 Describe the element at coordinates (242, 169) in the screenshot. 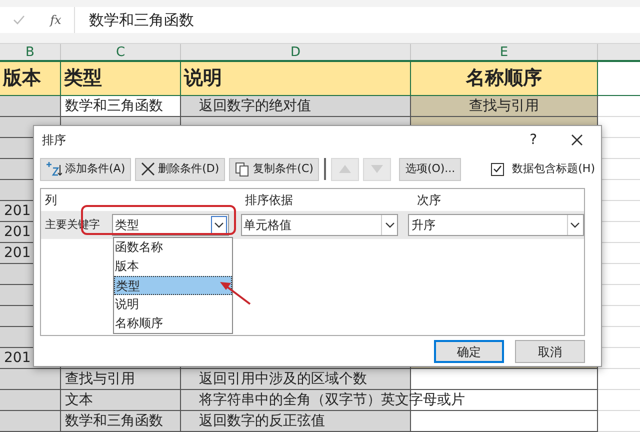

I see `copy-icon` at that location.